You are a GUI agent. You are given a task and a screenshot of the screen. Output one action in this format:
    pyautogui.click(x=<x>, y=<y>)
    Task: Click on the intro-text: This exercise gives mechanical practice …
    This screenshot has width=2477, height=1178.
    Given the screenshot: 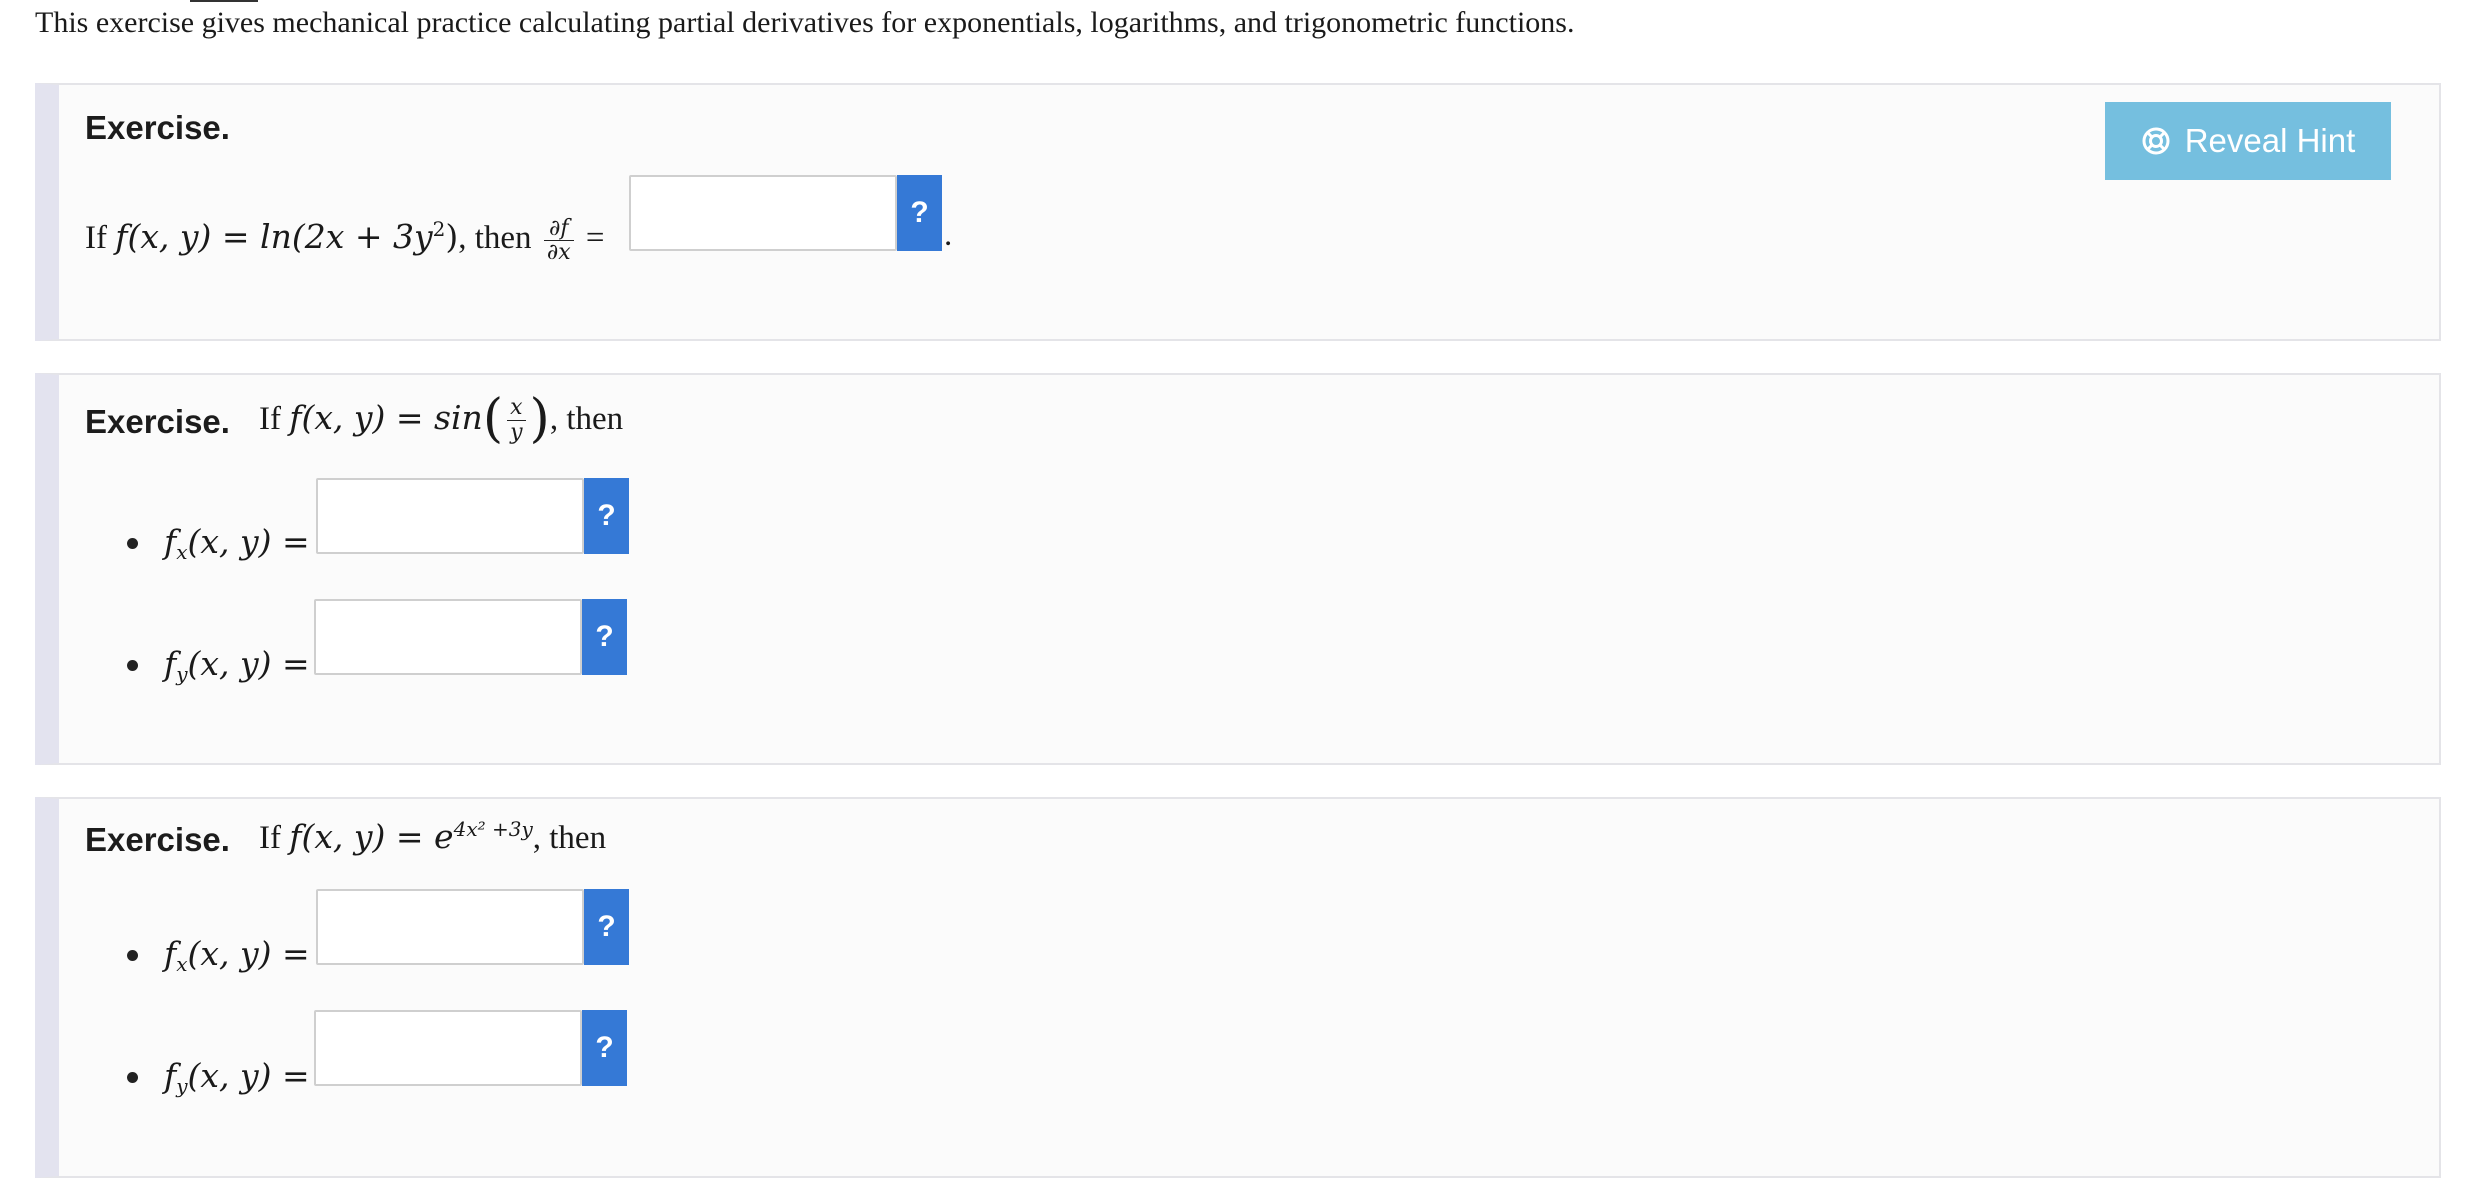 What is the action you would take?
    pyautogui.click(x=805, y=22)
    